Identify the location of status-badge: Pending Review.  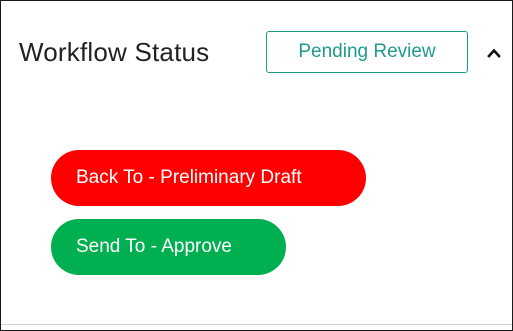
(367, 52).